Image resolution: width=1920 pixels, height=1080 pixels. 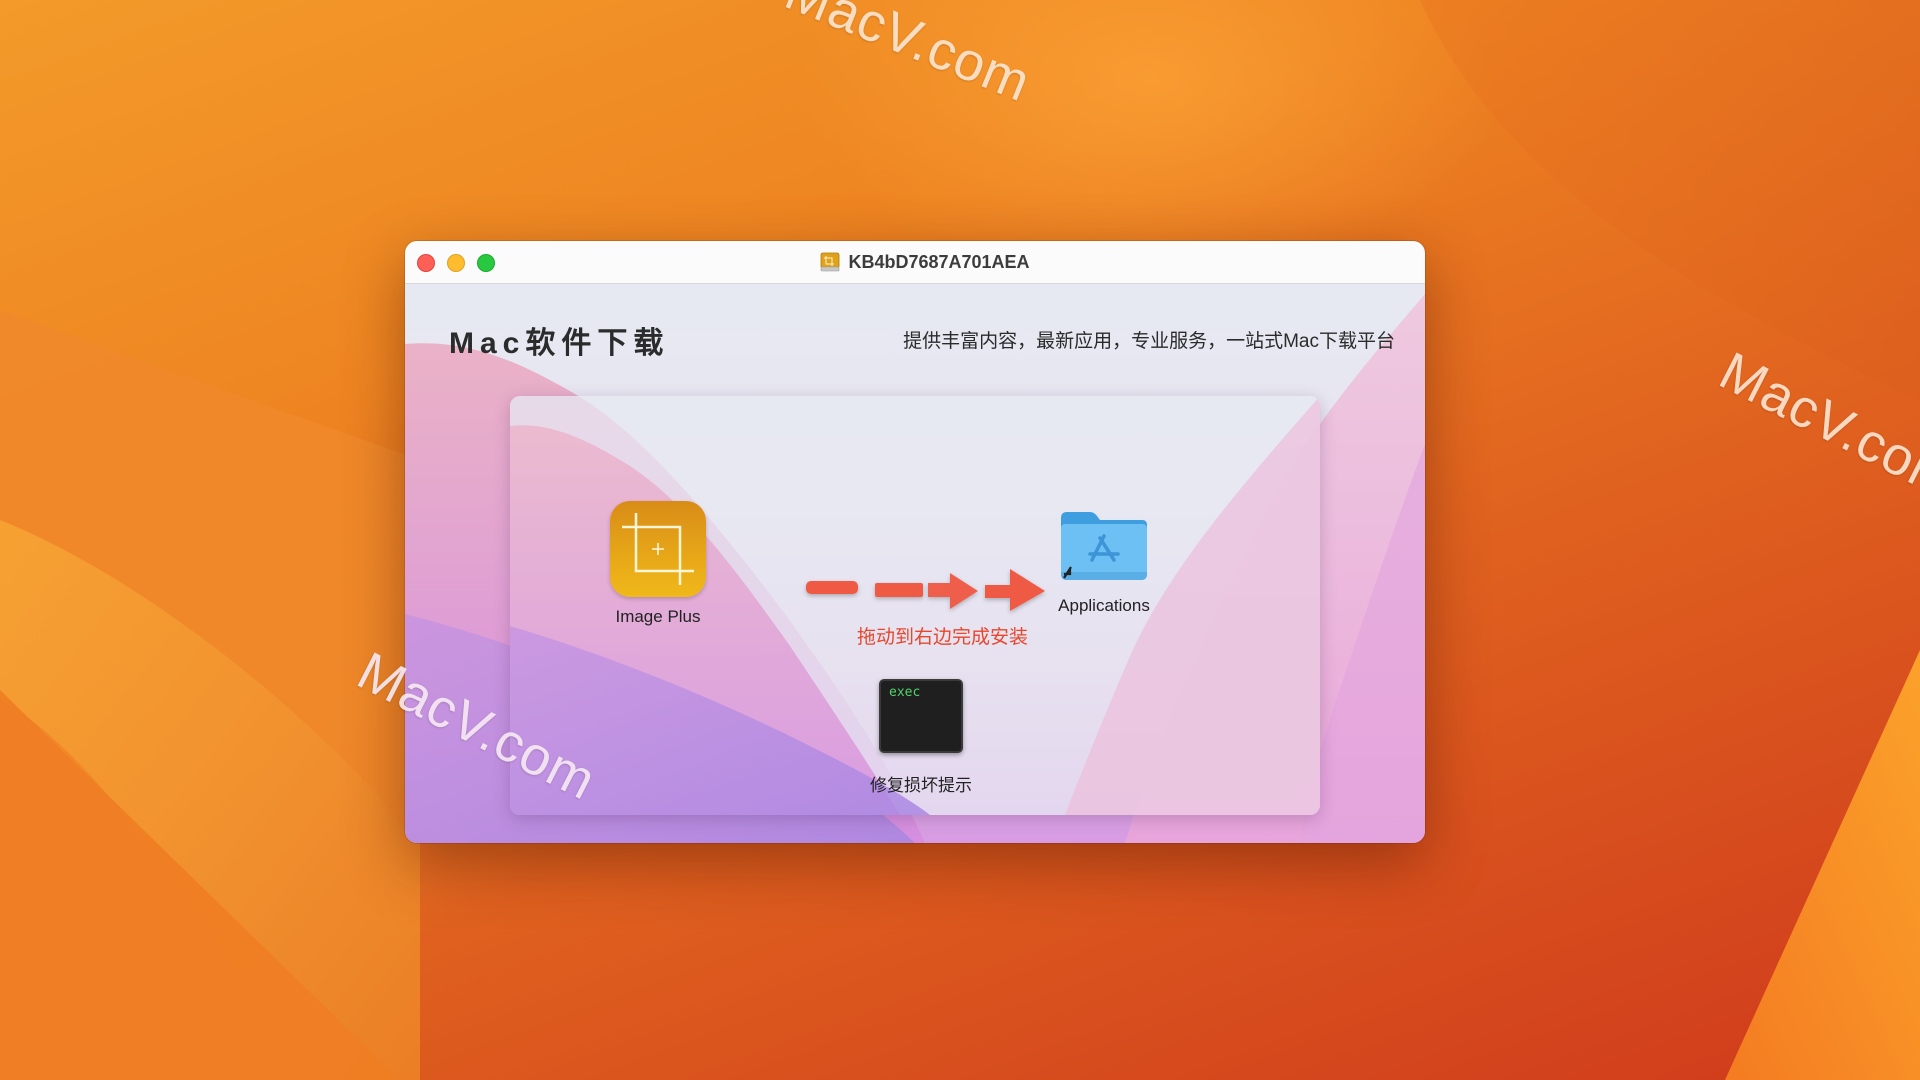 I want to click on fix-damage-item: exec 修复损坏提示, so click(x=921, y=737).